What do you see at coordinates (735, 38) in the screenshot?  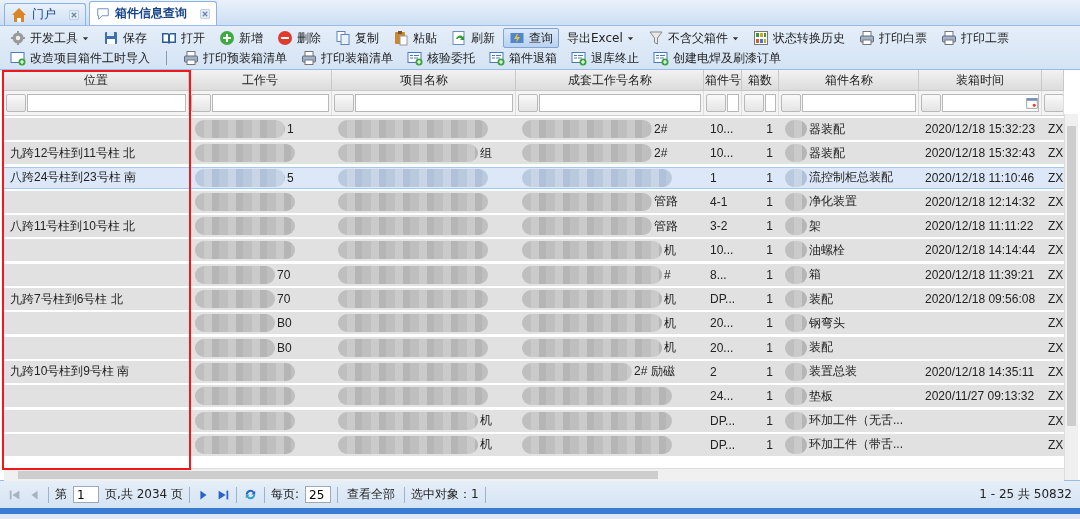 I see `caret-icon` at bounding box center [735, 38].